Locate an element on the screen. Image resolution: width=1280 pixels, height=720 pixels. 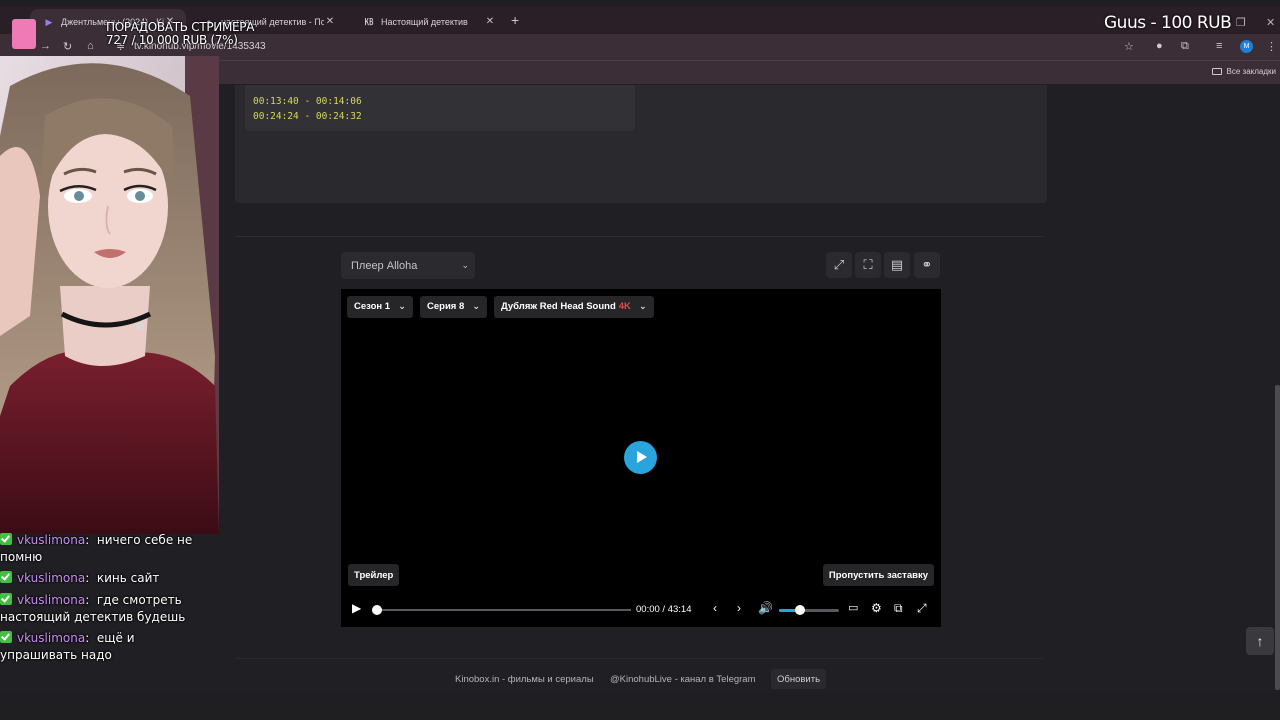
refresh-button: Обновить is located at coordinates (799, 679).